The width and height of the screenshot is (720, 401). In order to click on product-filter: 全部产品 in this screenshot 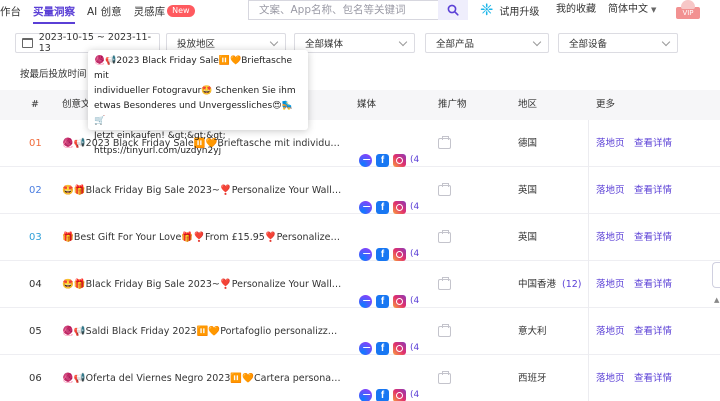, I will do `click(487, 43)`.